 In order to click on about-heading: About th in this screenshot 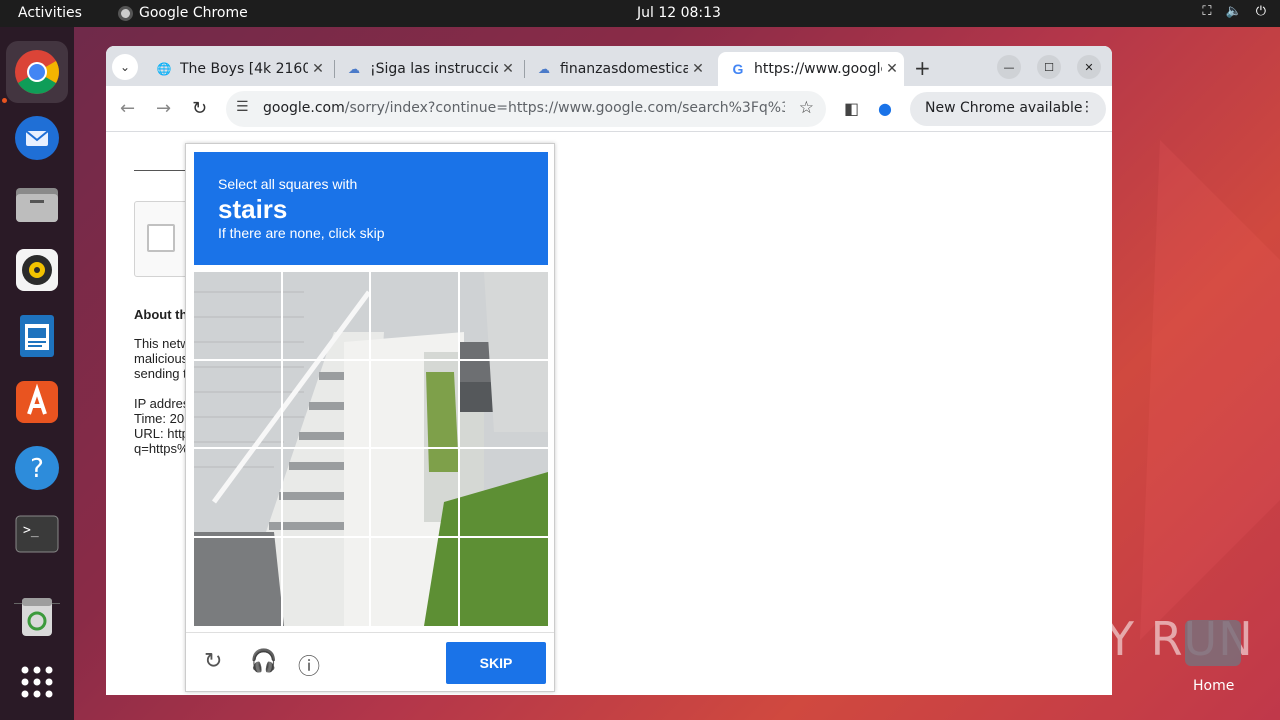, I will do `click(161, 314)`.